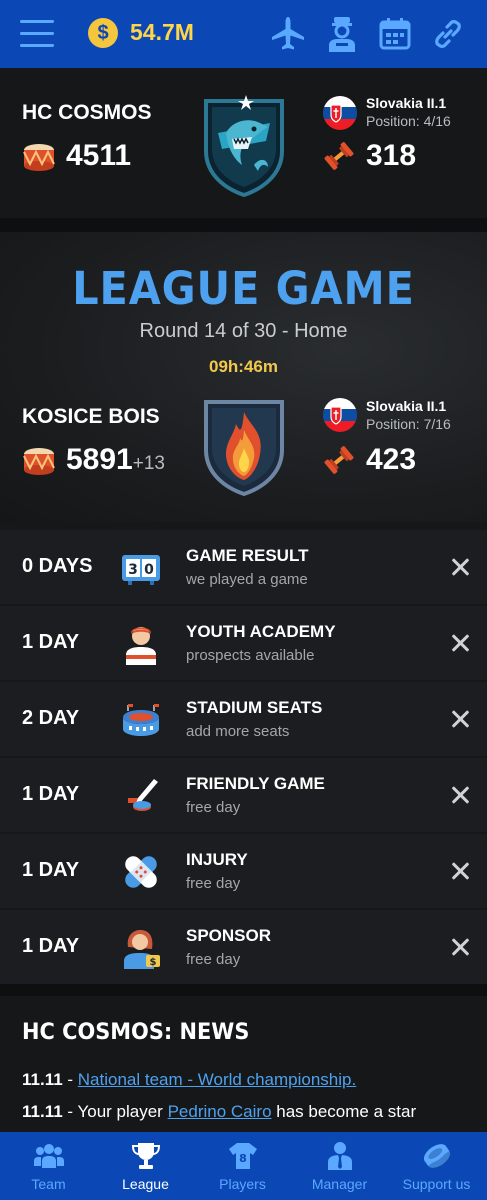  I want to click on opponent-position: Position: 7/16, so click(408, 424).